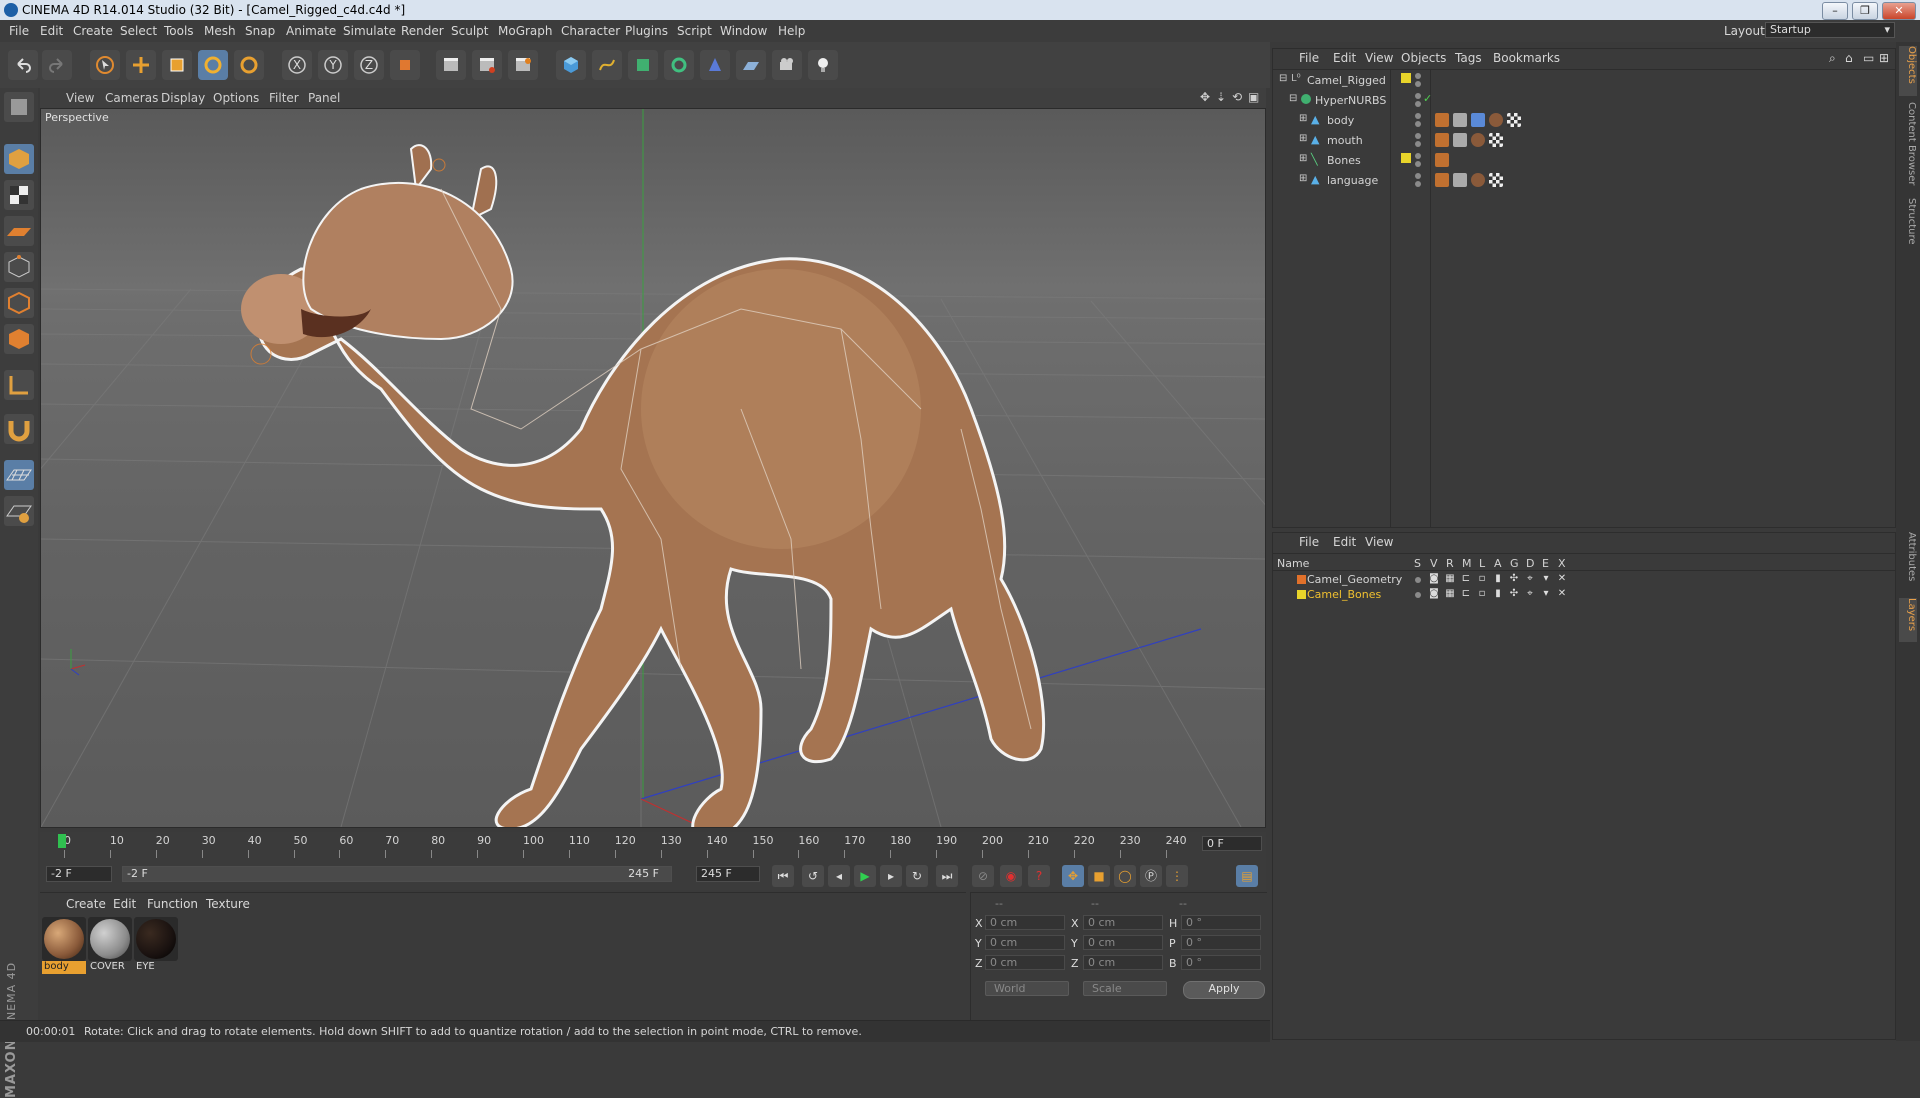 The height and width of the screenshot is (1098, 1920). Describe the element at coordinates (1442, 180) in the screenshot. I see `weight-tag-icon` at that location.